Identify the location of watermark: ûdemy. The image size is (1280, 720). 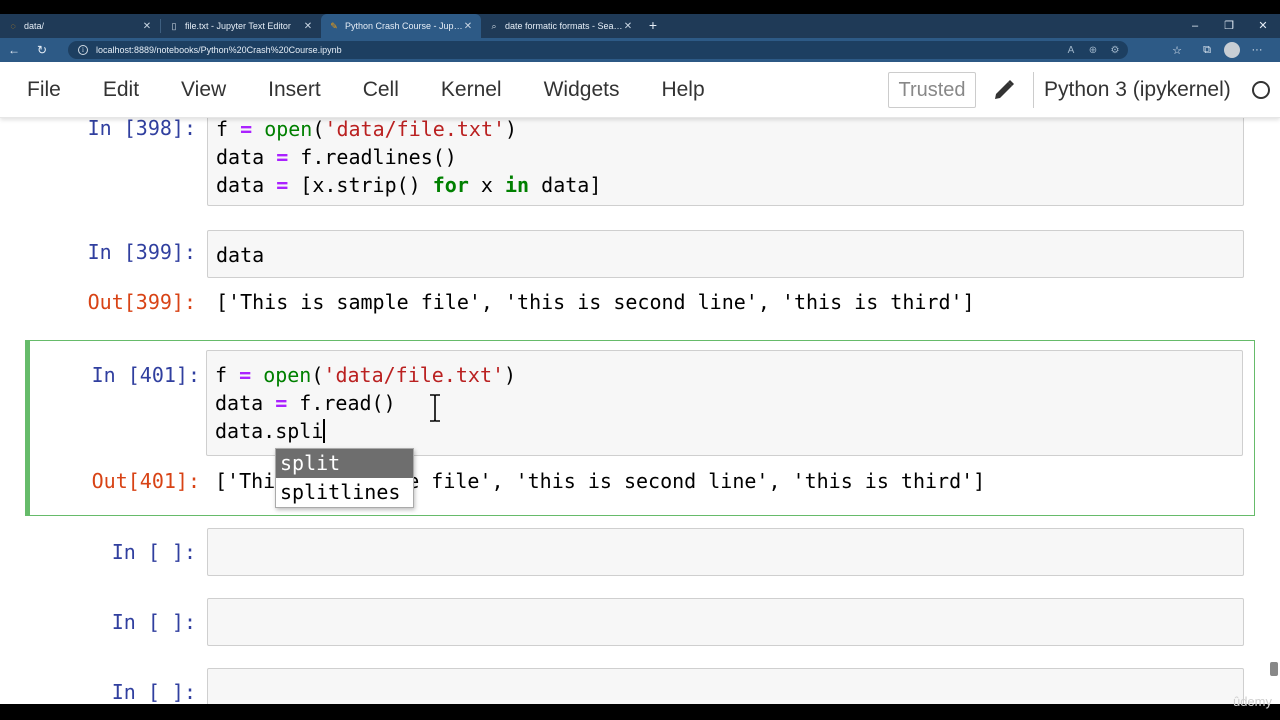
(1252, 701).